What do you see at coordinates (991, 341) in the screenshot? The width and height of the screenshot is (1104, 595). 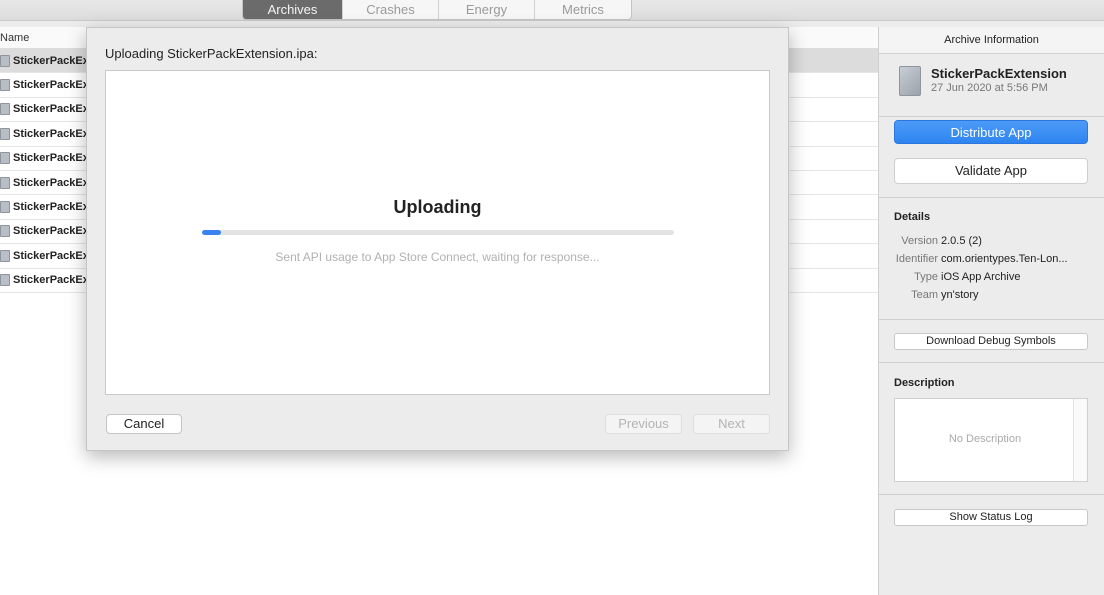 I see `download-debug-symbols-button: Download Debug Symbols` at bounding box center [991, 341].